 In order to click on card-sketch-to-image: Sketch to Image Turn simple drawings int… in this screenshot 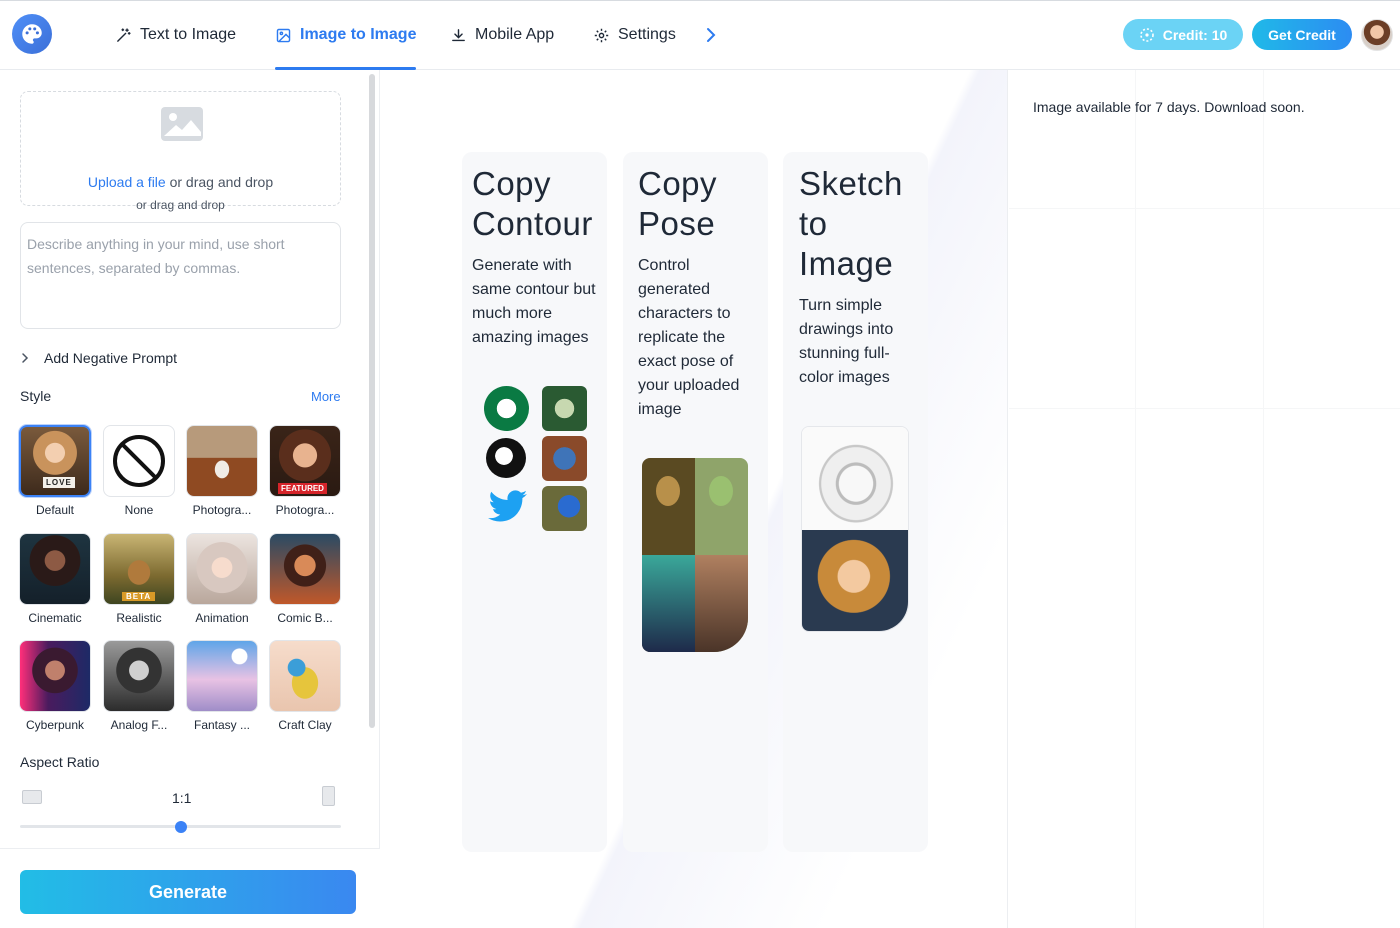, I will do `click(855, 502)`.